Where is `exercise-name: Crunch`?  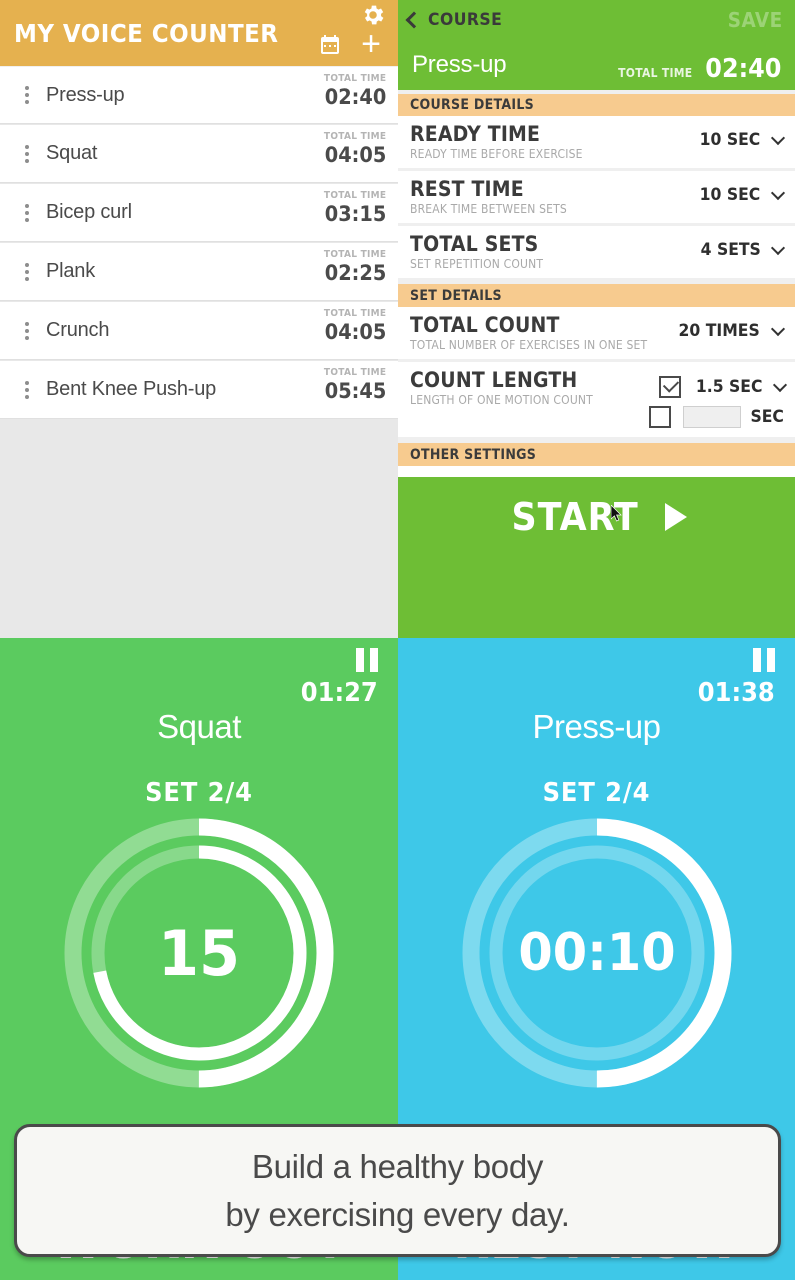 exercise-name: Crunch is located at coordinates (78, 330).